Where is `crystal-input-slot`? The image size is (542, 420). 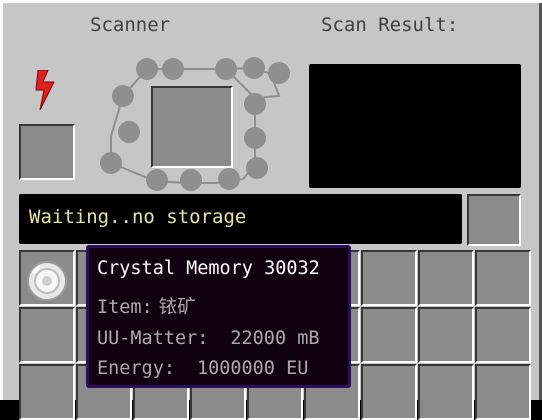
crystal-input-slot is located at coordinates (192, 127).